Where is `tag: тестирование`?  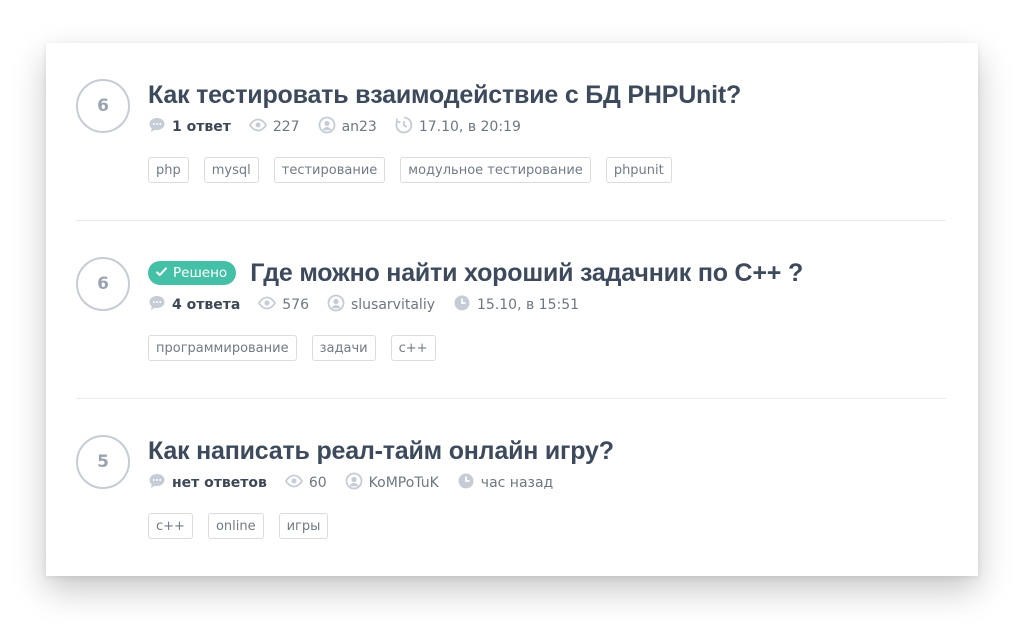
tag: тестирование is located at coordinates (329, 170).